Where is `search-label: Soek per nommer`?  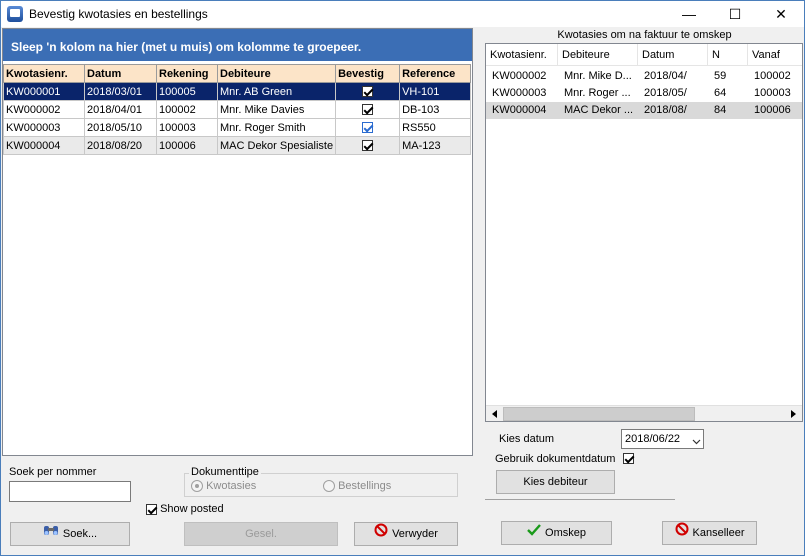 search-label: Soek per nommer is located at coordinates (53, 472).